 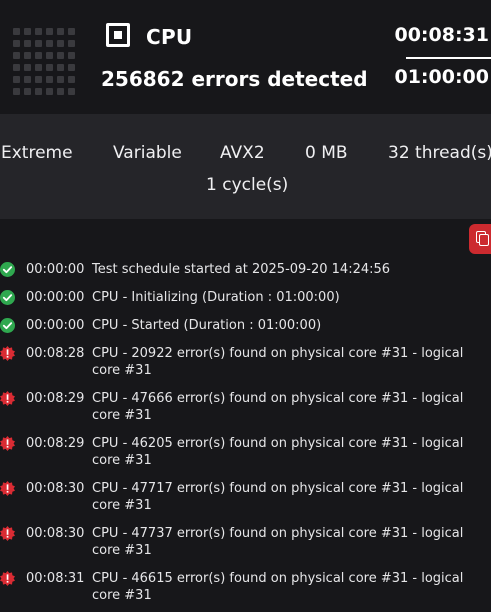 I want to click on log-message: CPU - Started (Duration : 01:00:00), so click(x=207, y=325).